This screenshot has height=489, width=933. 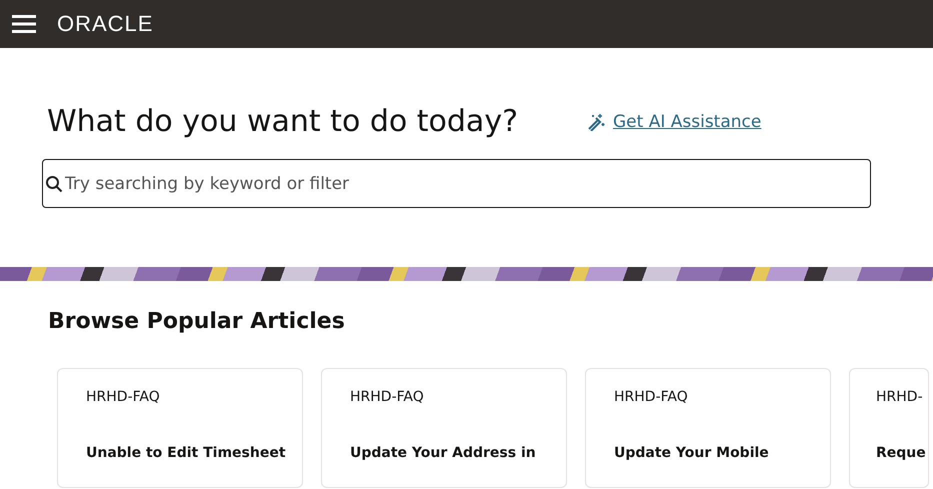 What do you see at coordinates (444, 428) in the screenshot?
I see `article-card: HRHD-FAQ Update Your Address in` at bounding box center [444, 428].